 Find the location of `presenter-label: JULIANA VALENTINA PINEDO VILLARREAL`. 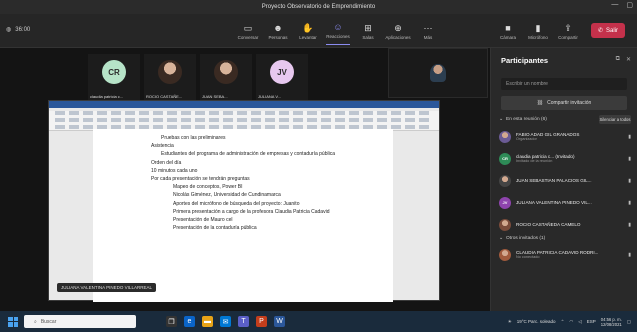

presenter-label: JULIANA VALENTINA PINEDO VILLARREAL is located at coordinates (106, 287).